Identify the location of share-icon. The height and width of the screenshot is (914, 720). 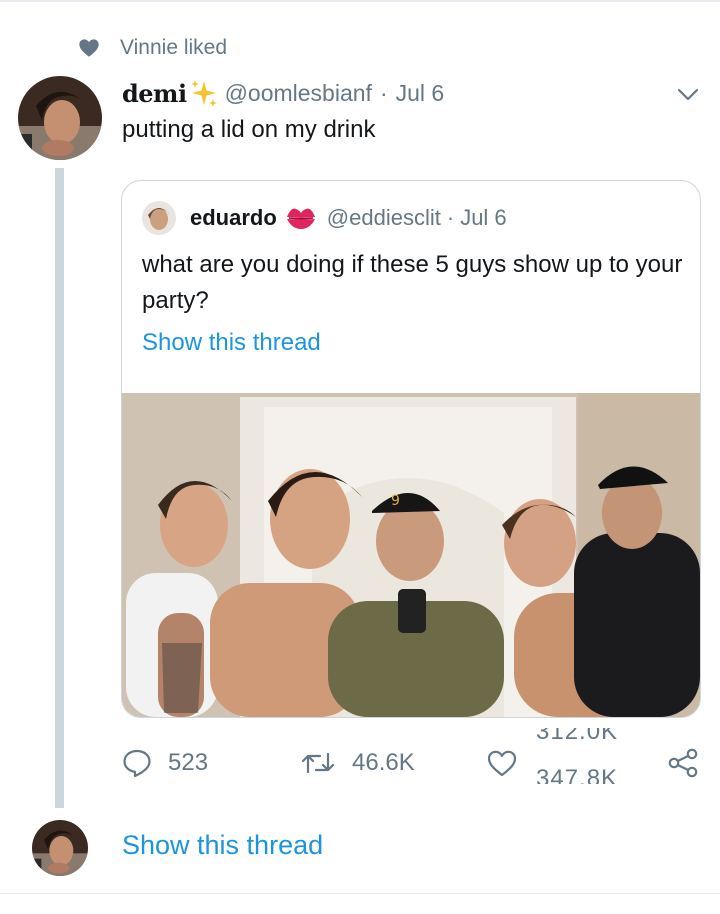
(683, 763).